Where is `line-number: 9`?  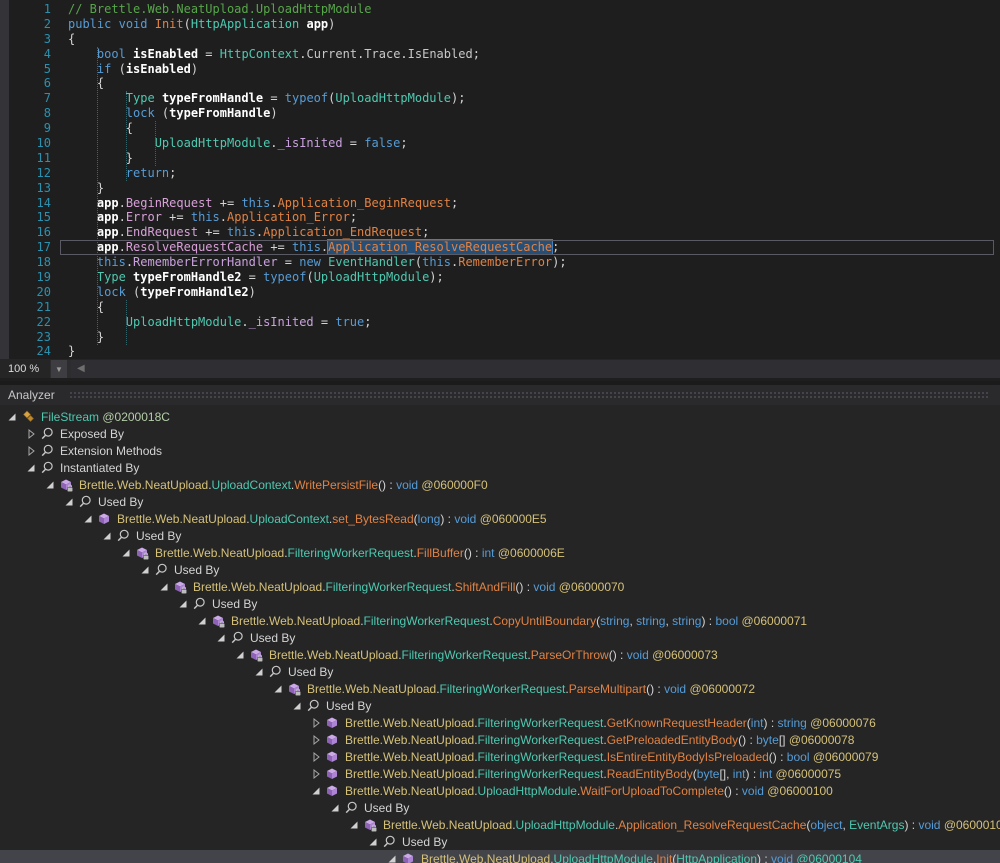 line-number: 9 is located at coordinates (30, 128).